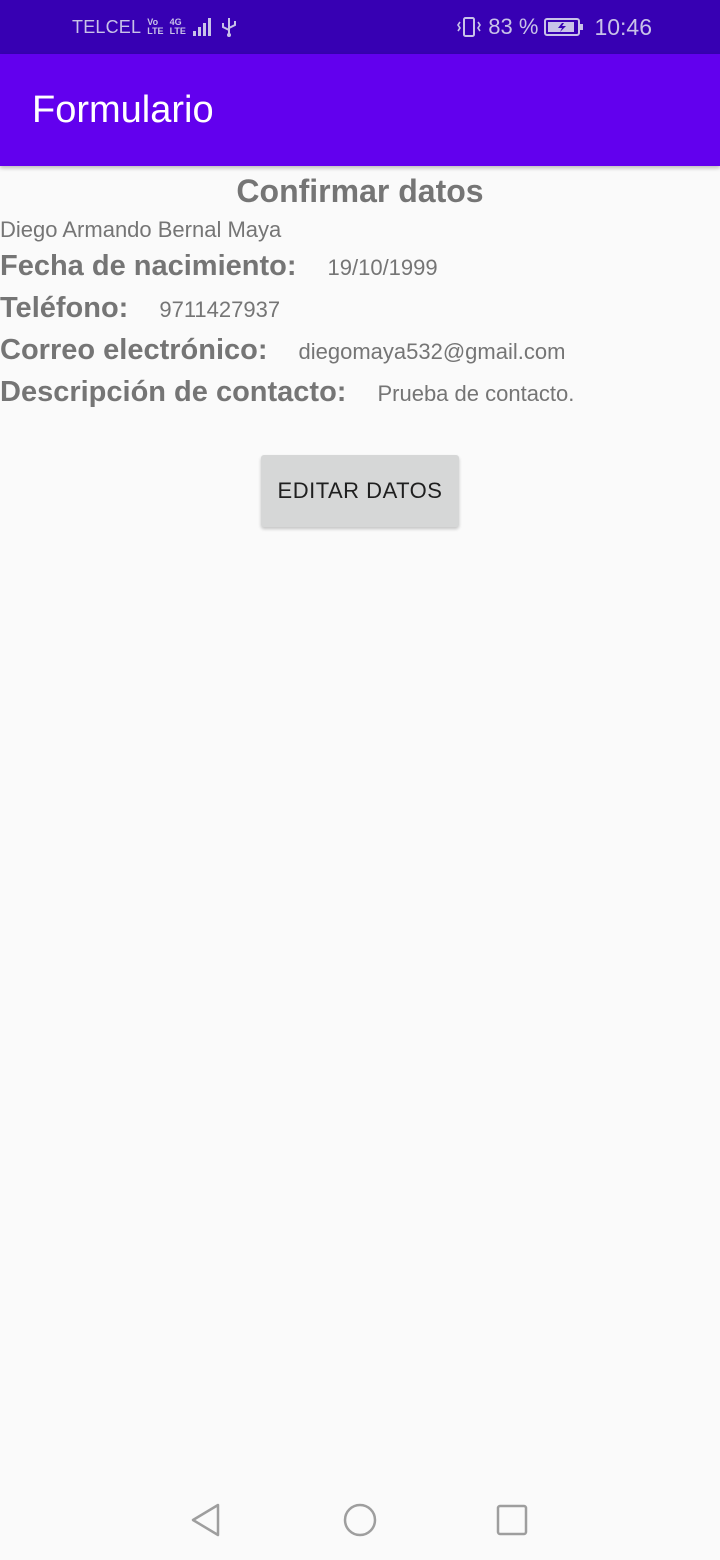  Describe the element at coordinates (64, 308) in the screenshot. I see `phone-label: Teléfono:` at that location.